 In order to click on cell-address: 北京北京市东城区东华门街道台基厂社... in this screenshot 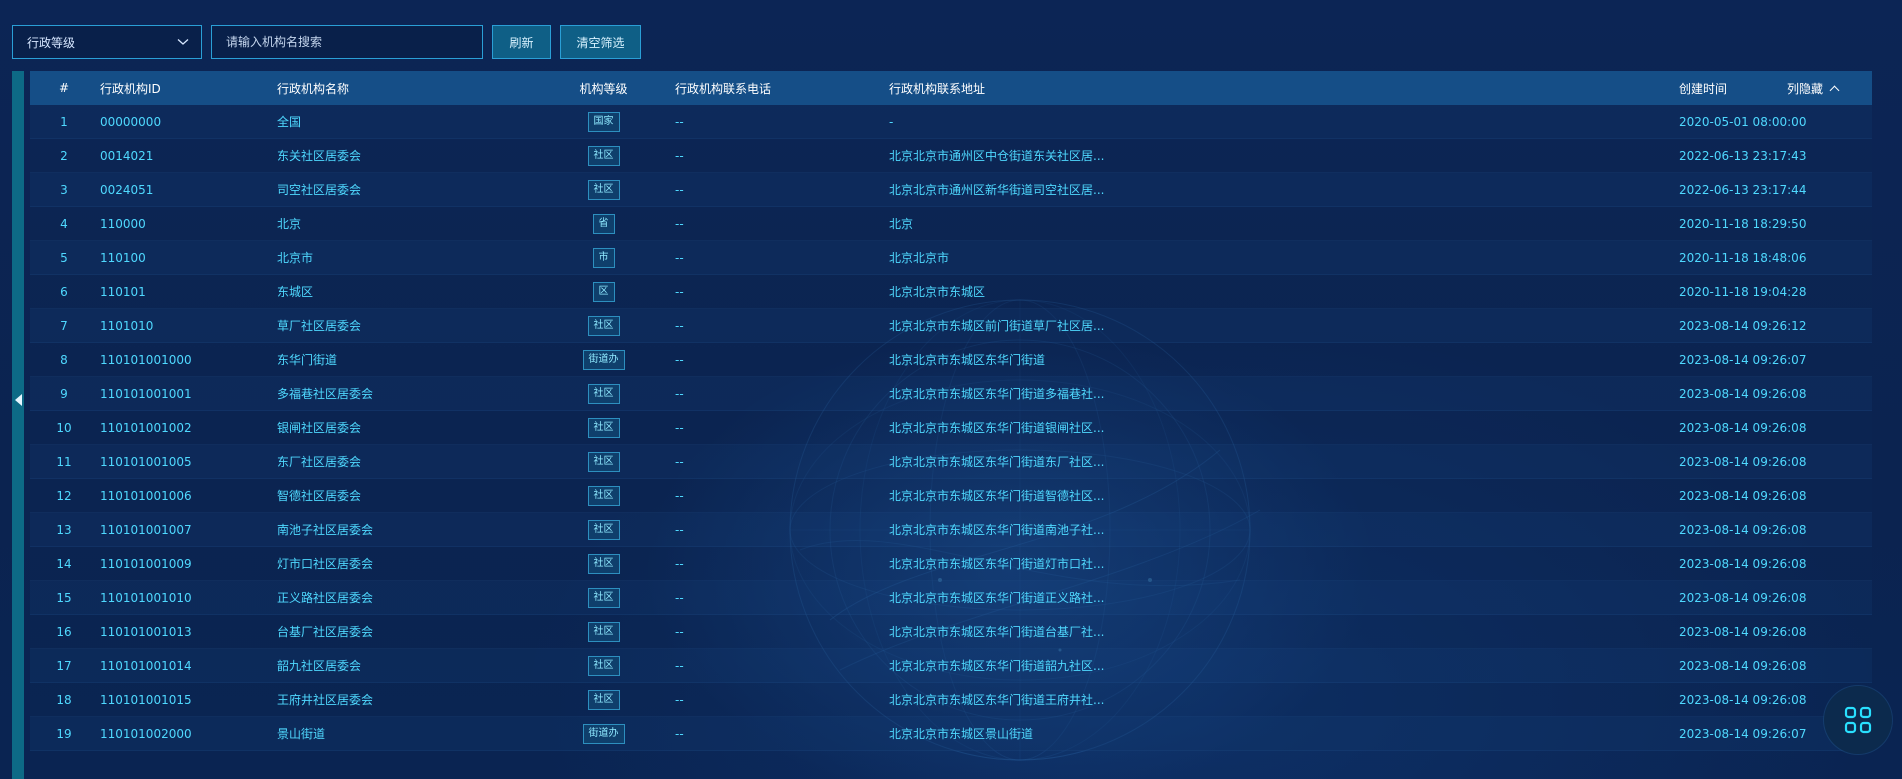, I will do `click(997, 632)`.